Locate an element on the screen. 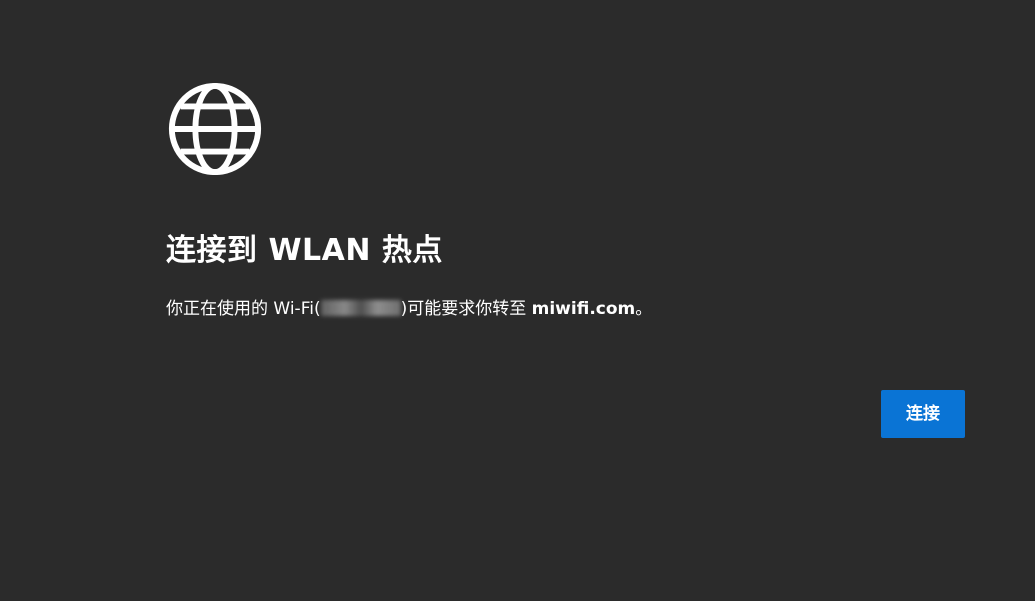  dialog-message: 你正在使用的 Wi-Fi( )可能要求你转至 miwifi.com。 is located at coordinates (409, 309).